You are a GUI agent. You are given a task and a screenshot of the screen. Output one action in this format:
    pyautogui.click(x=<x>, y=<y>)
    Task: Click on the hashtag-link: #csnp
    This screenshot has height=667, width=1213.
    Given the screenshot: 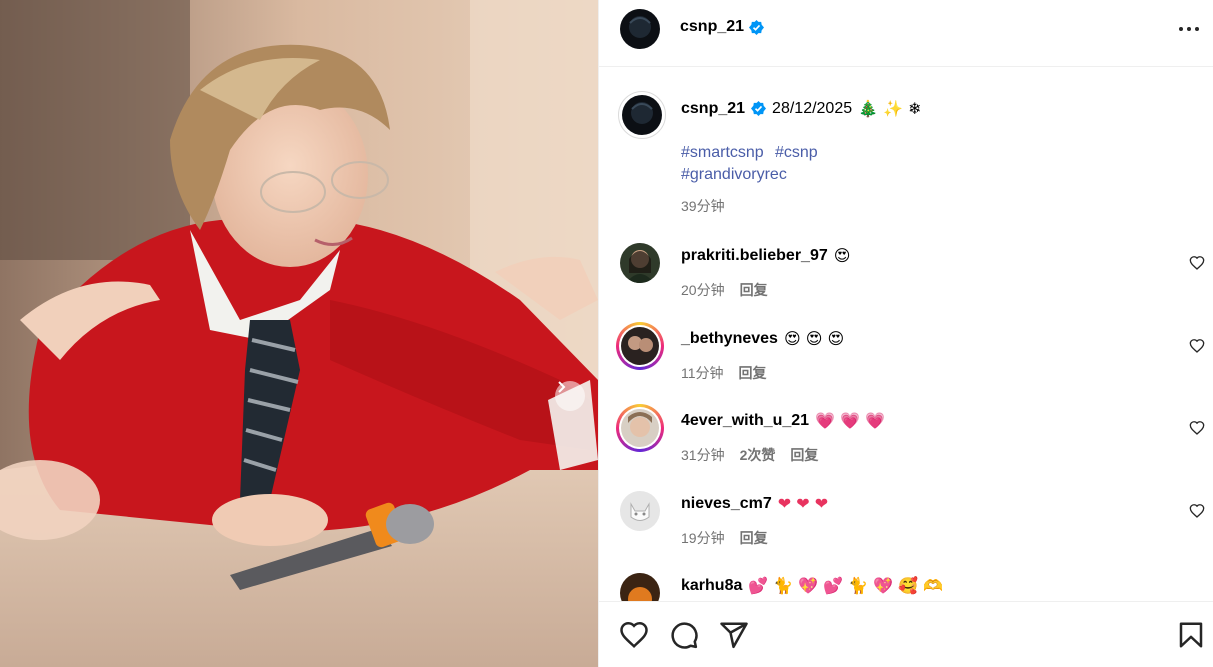 What is the action you would take?
    pyautogui.click(x=796, y=153)
    